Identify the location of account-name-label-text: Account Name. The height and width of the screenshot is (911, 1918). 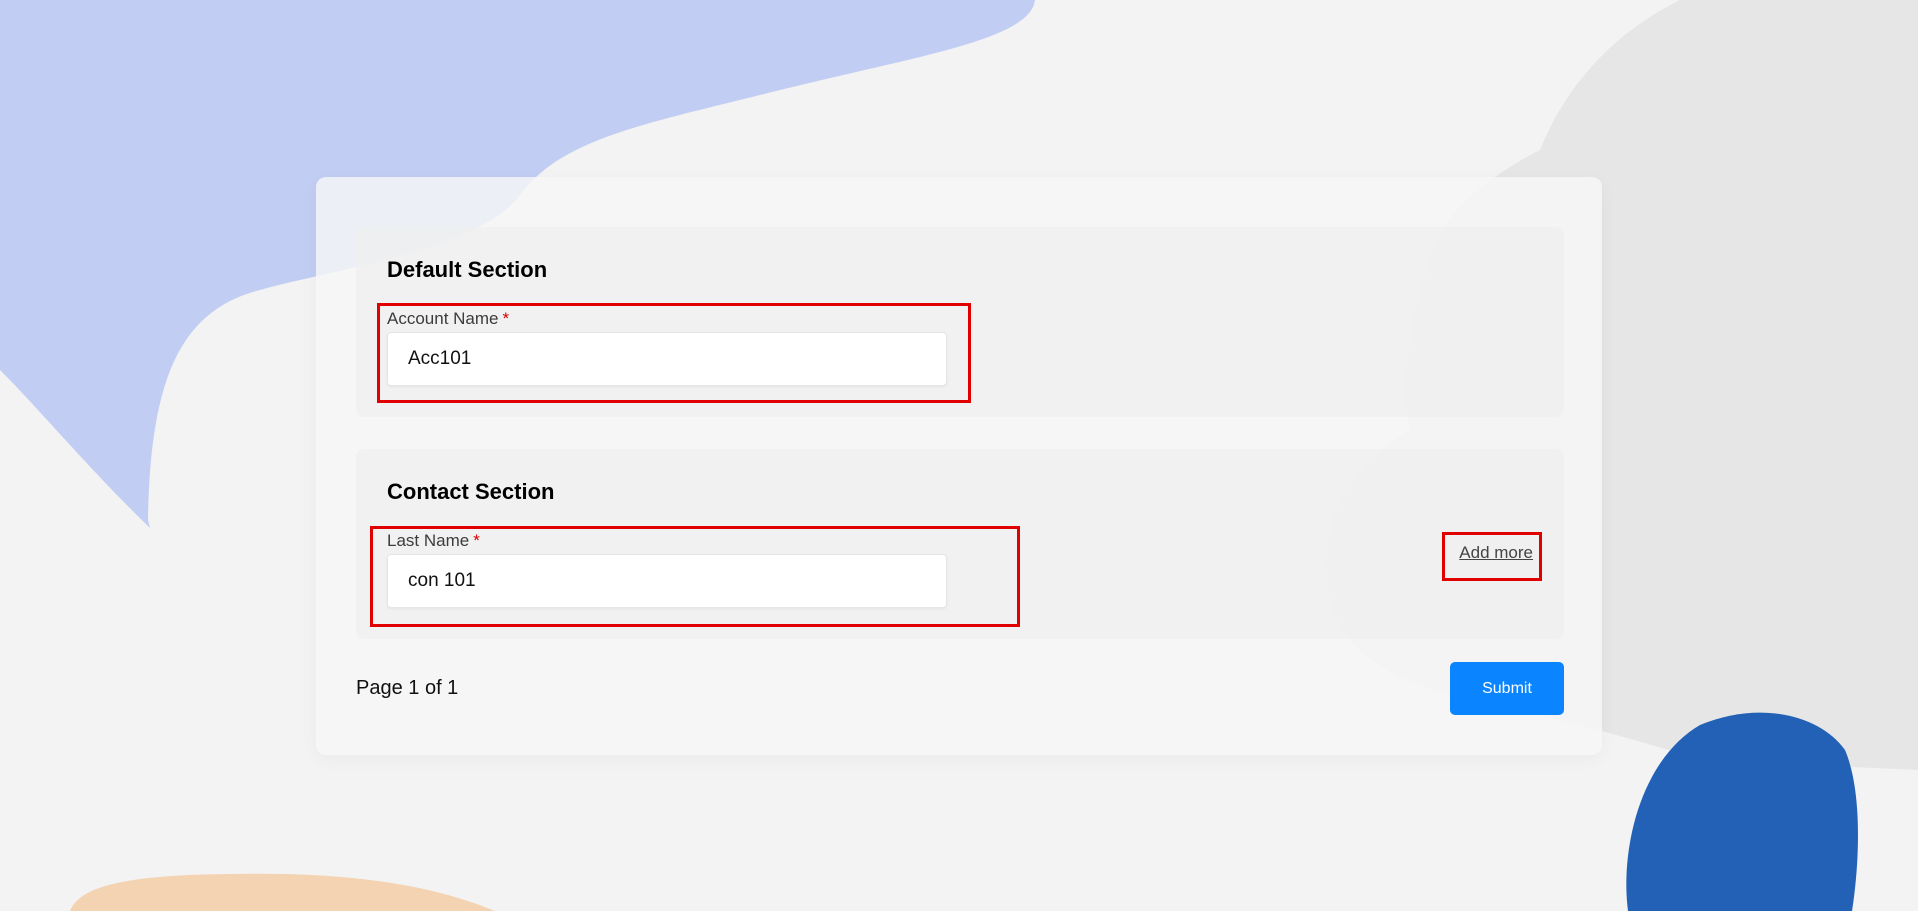
(443, 318).